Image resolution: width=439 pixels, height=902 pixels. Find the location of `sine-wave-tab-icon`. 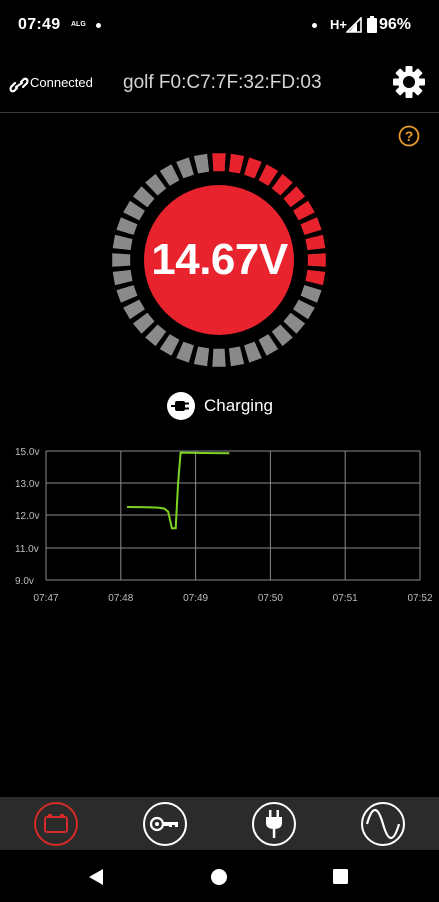

sine-wave-tab-icon is located at coordinates (383, 824).